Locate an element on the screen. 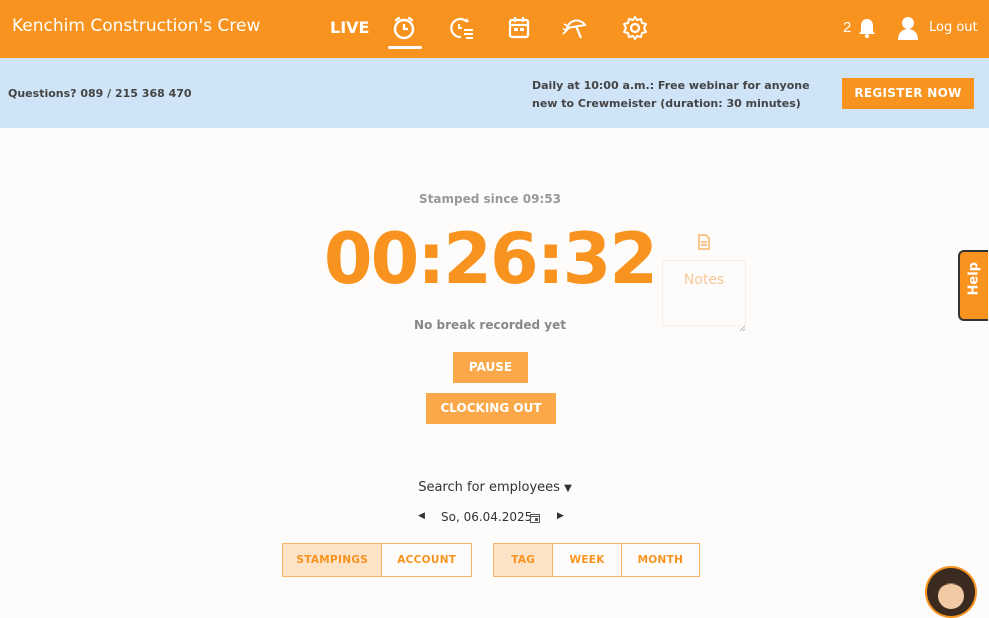 Image resolution: width=989 pixels, height=618 pixels. stopwatch-icon is located at coordinates (404, 28).